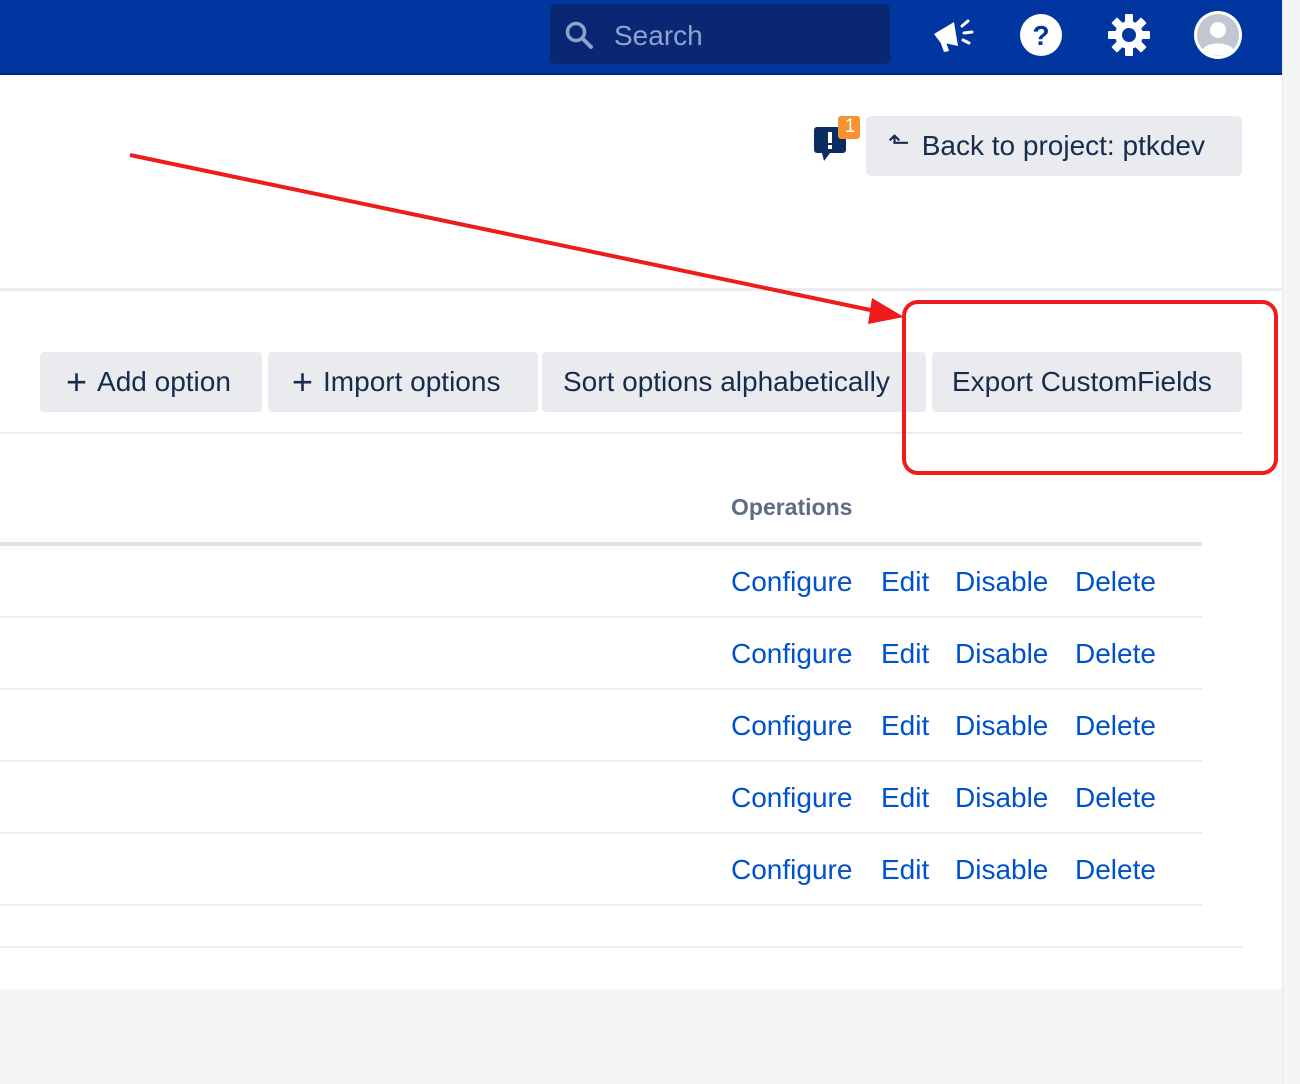  I want to click on return-arrow-icon: ⬑, so click(899, 141).